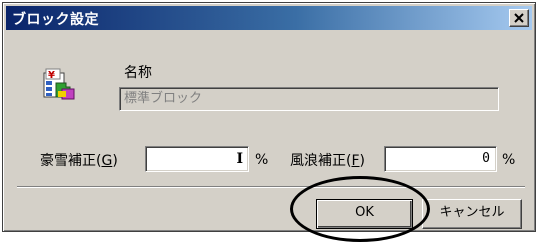 Image resolution: width=540 pixels, height=244 pixels. I want to click on snow-correction-label: 豪雪補正(G), so click(79, 161).